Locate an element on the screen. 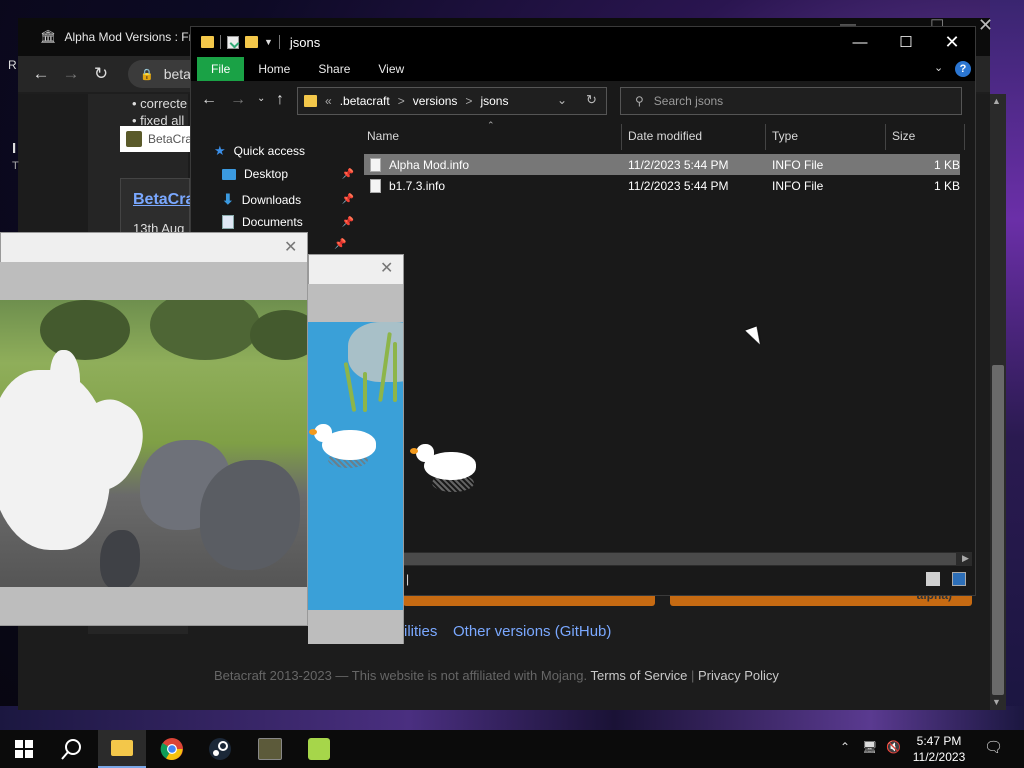 Image resolution: width=1024 pixels, height=768 pixels. breadcrumb-betacraft: .betacraft is located at coordinates (365, 101).